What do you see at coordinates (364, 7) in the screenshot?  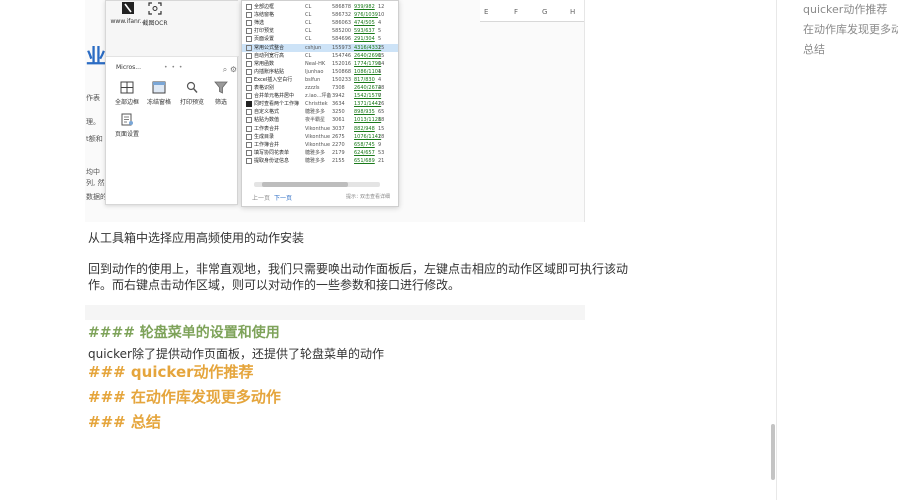 I see `row-usage-count: 939/982` at bounding box center [364, 7].